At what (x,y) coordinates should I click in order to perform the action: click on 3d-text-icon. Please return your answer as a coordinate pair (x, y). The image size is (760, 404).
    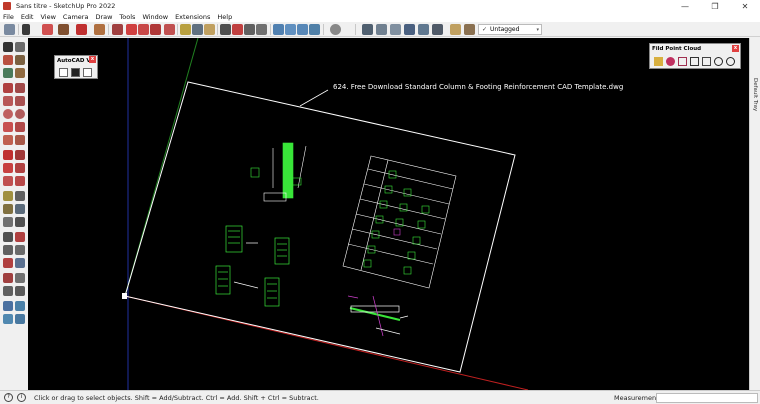
    Looking at the image, I should click on (20, 222).